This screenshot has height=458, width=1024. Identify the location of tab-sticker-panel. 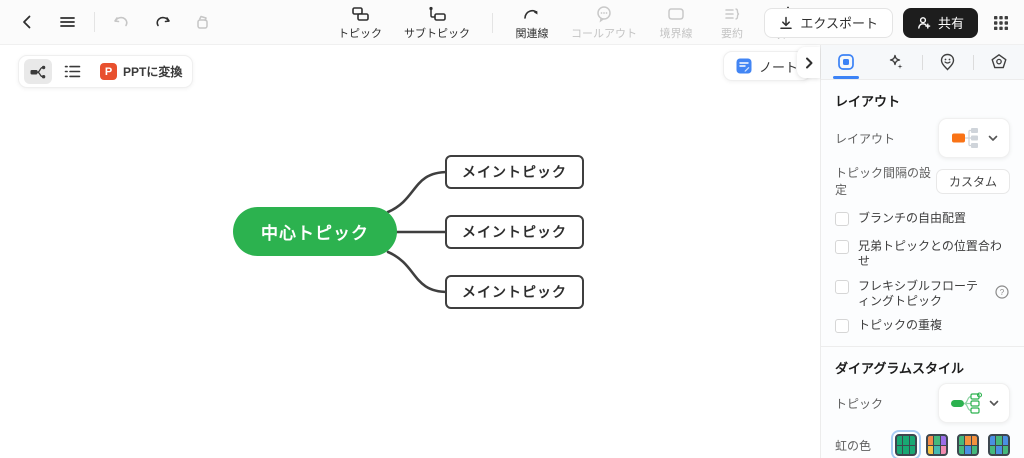
(948, 62).